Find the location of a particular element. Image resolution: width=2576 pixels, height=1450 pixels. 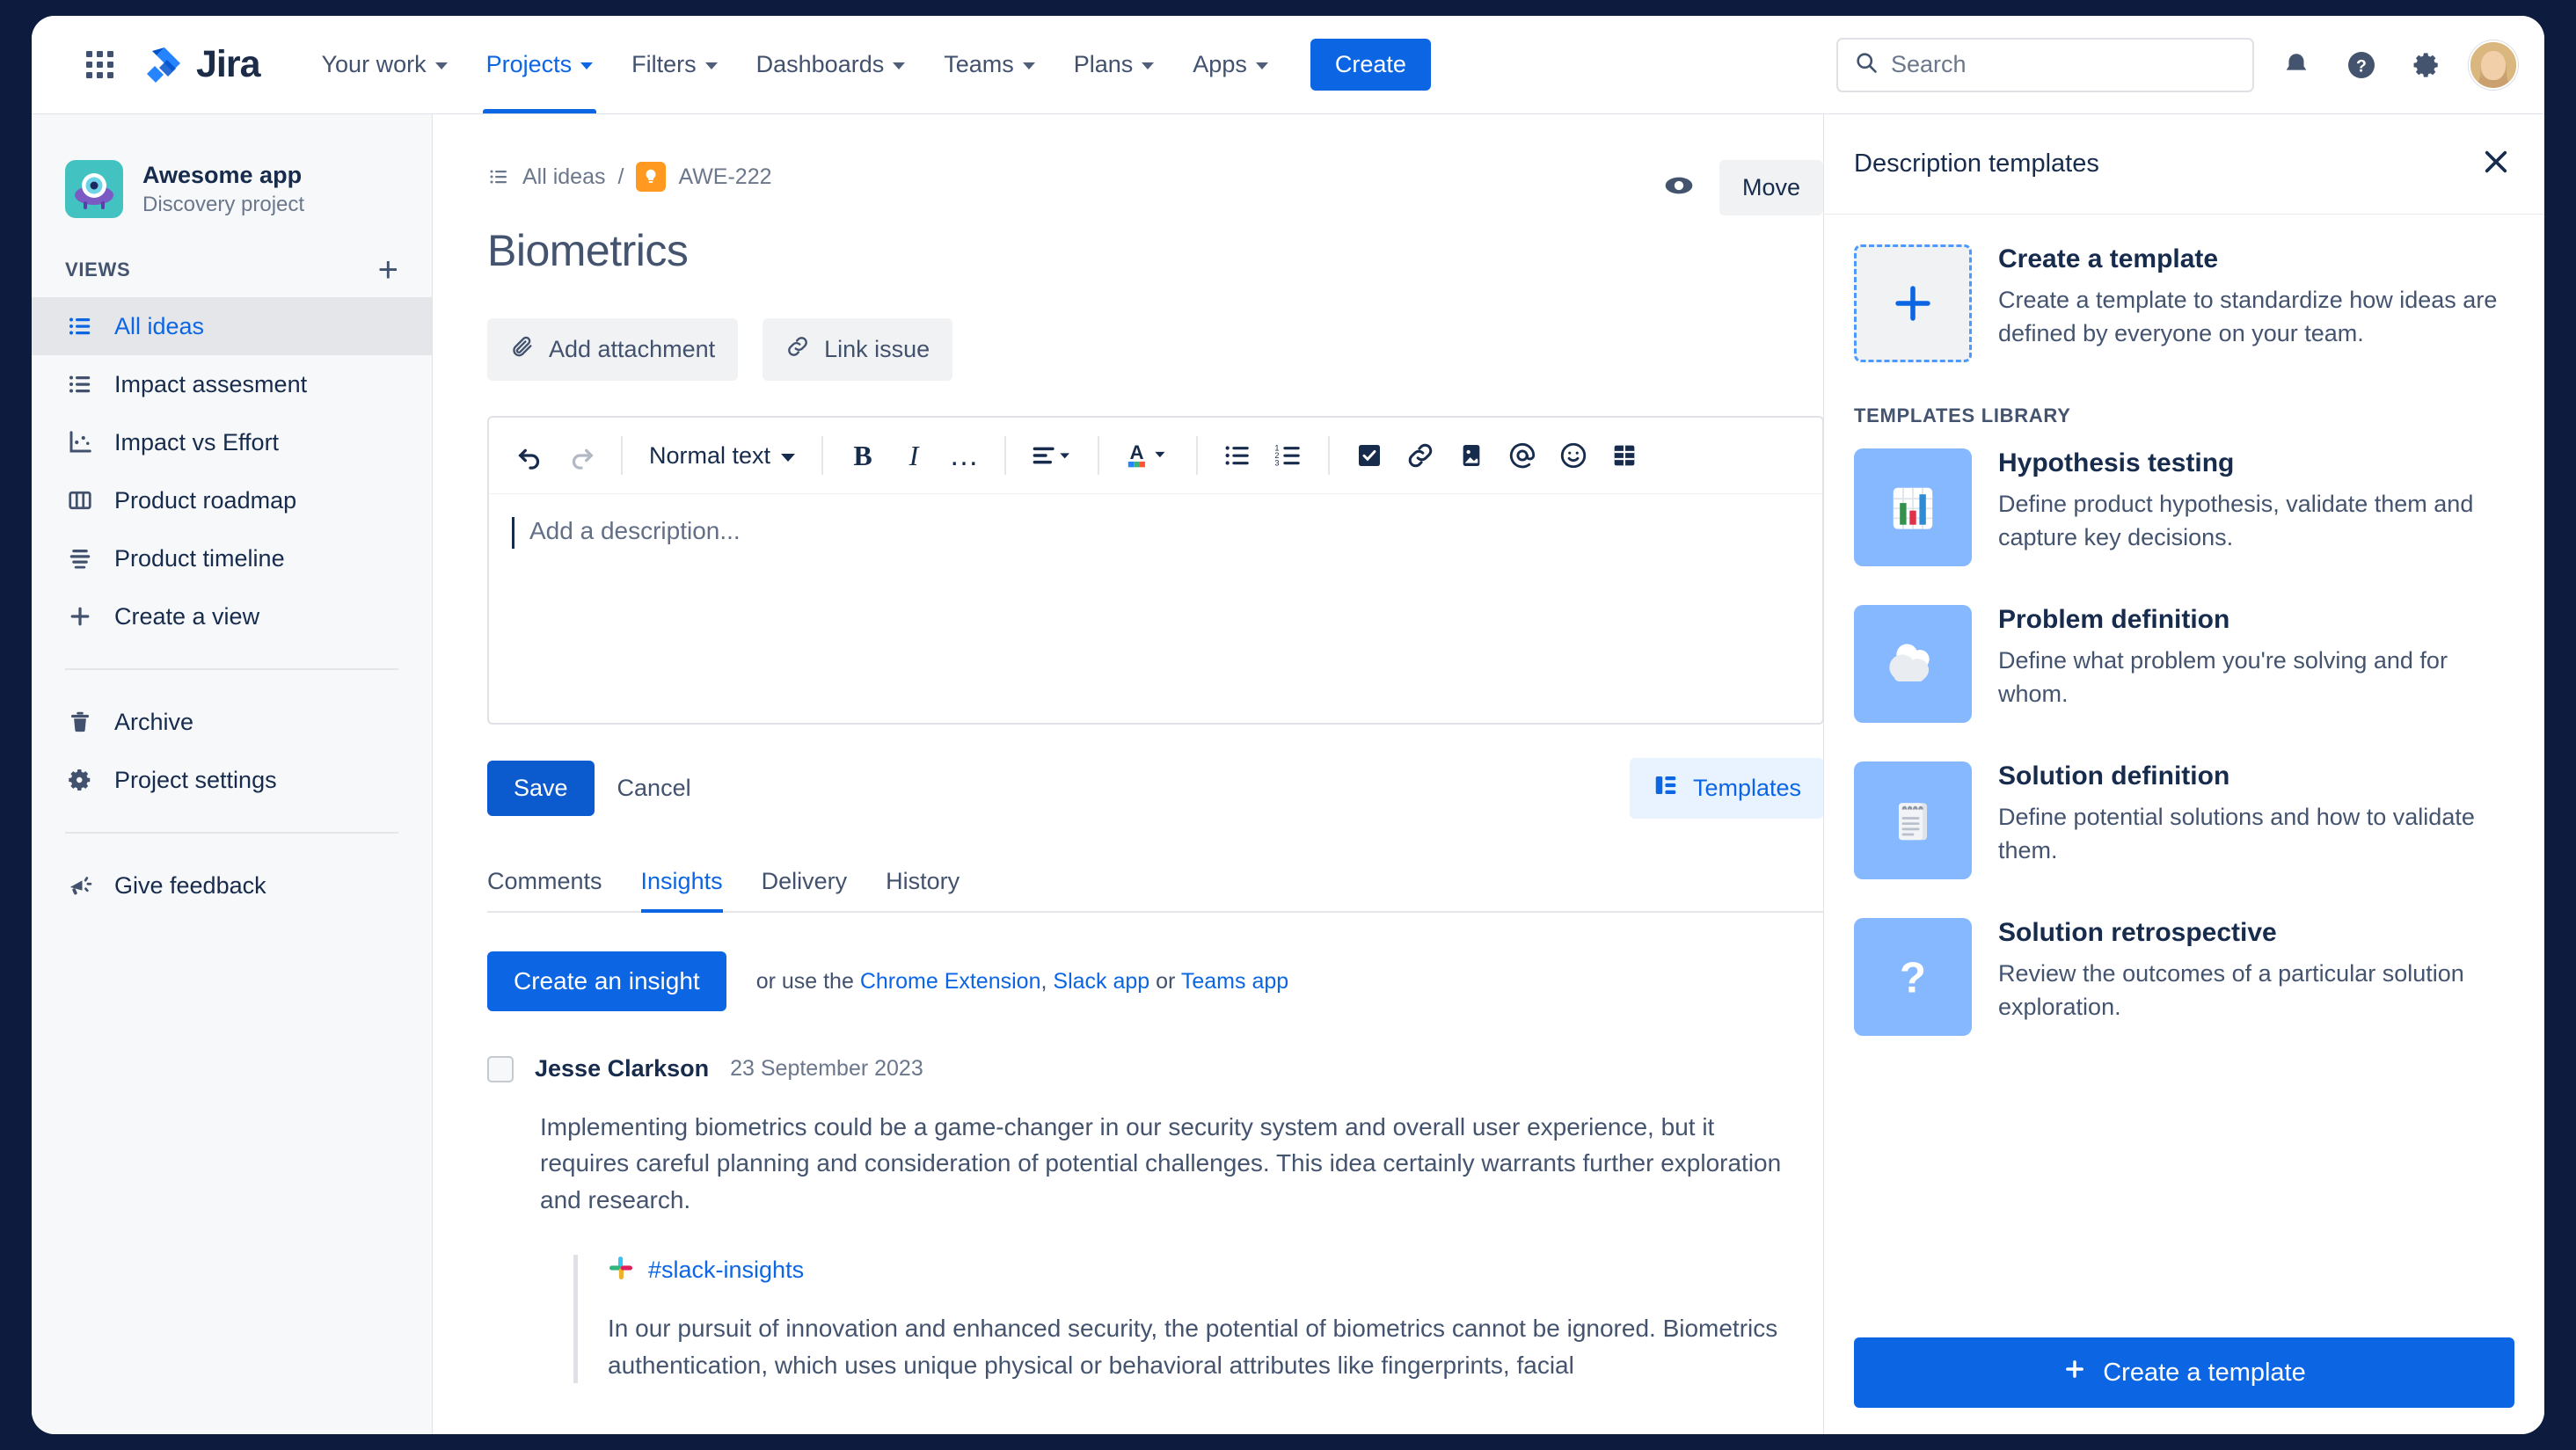

chevron-down-icon is located at coordinates (1028, 65).